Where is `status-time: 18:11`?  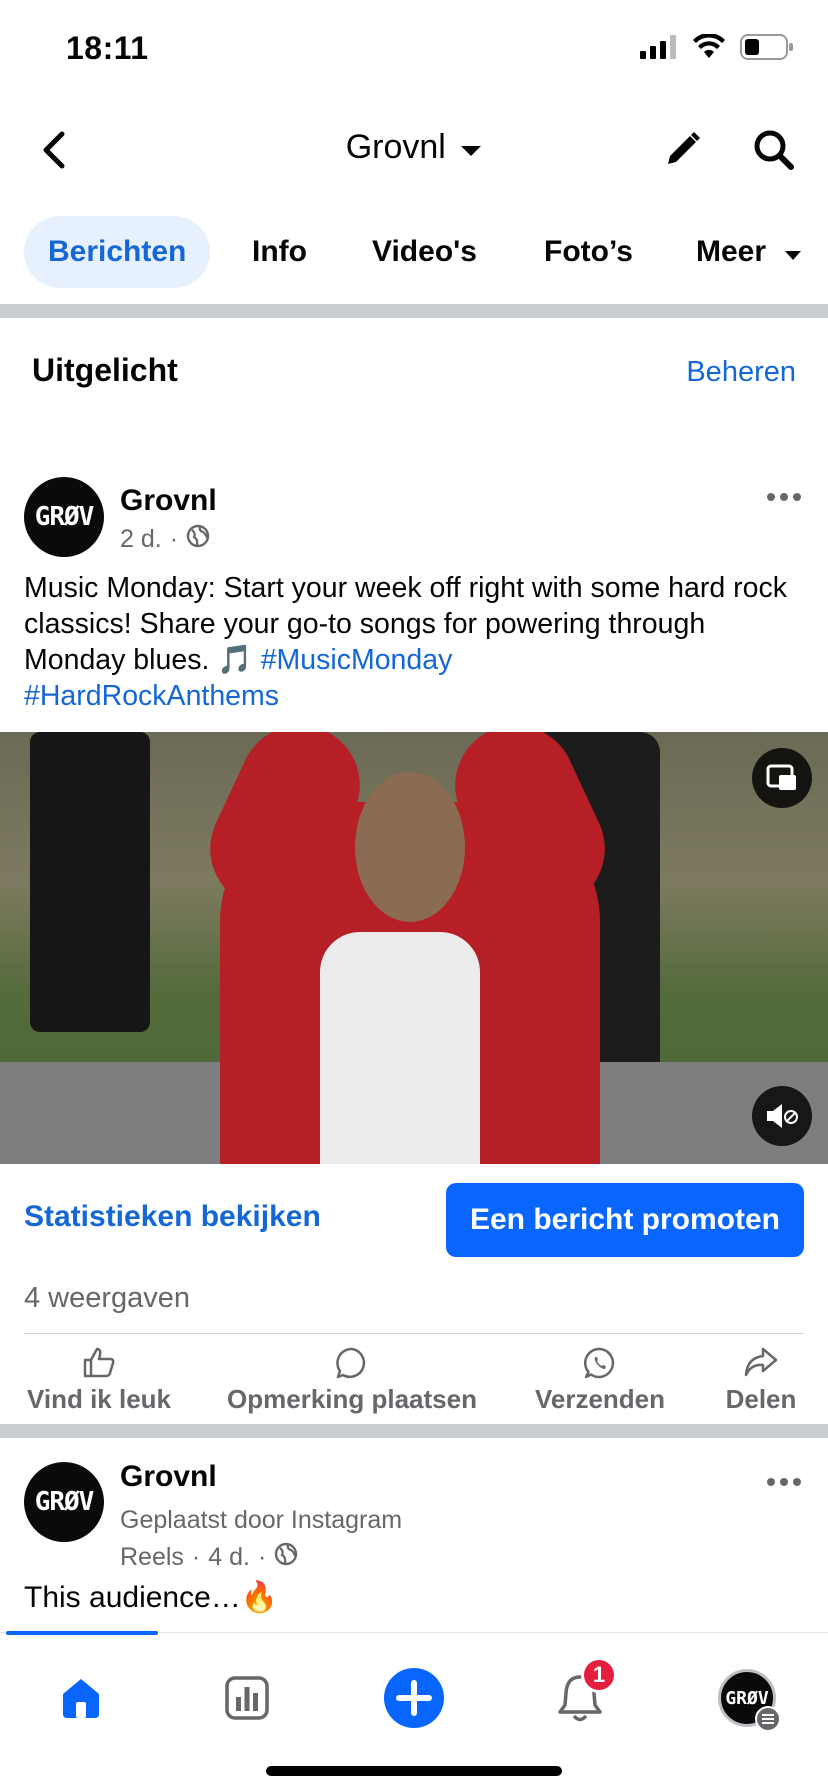
status-time: 18:11 is located at coordinates (107, 48).